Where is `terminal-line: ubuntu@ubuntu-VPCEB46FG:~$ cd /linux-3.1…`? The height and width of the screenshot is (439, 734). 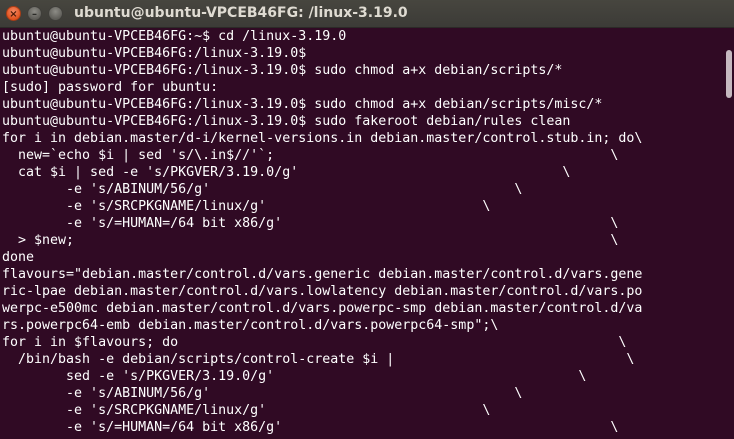 terminal-line: ubuntu@ubuntu-VPCEB46FG:~$ cd /linux-3.1… is located at coordinates (174, 36).